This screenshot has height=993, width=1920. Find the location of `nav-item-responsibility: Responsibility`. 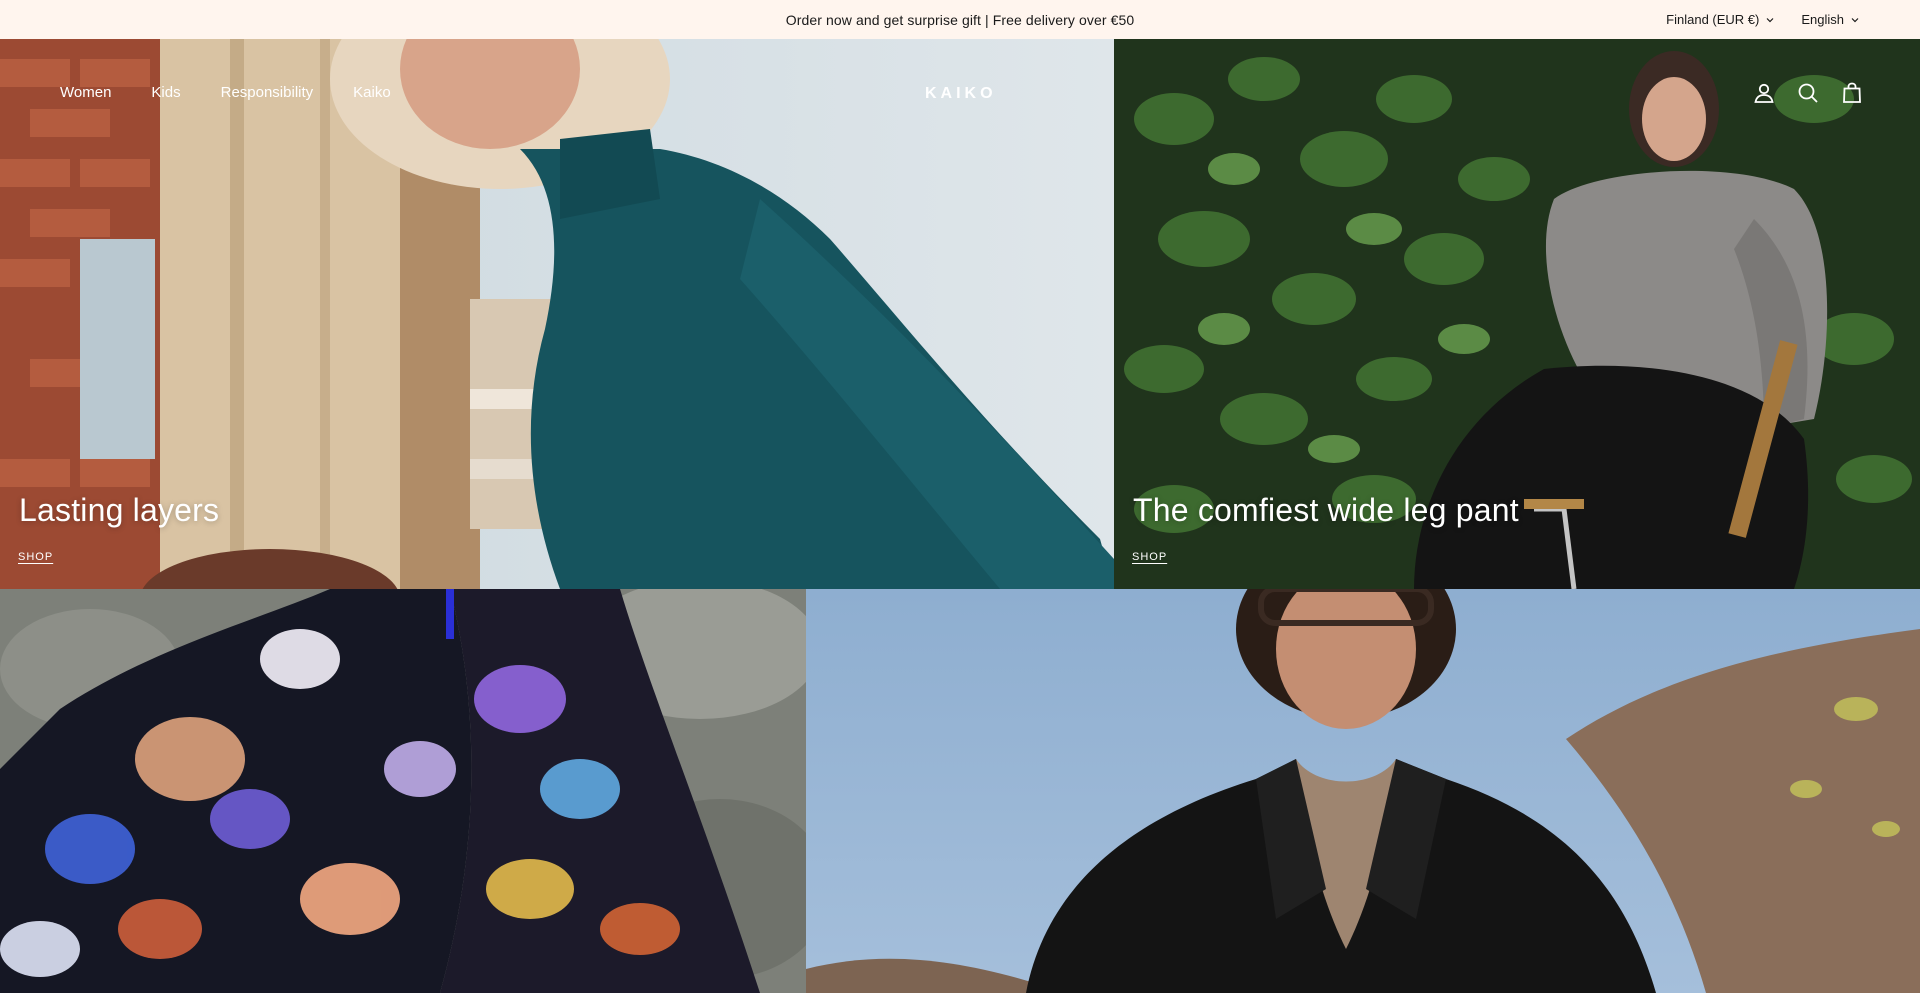

nav-item-responsibility: Responsibility is located at coordinates (267, 92).